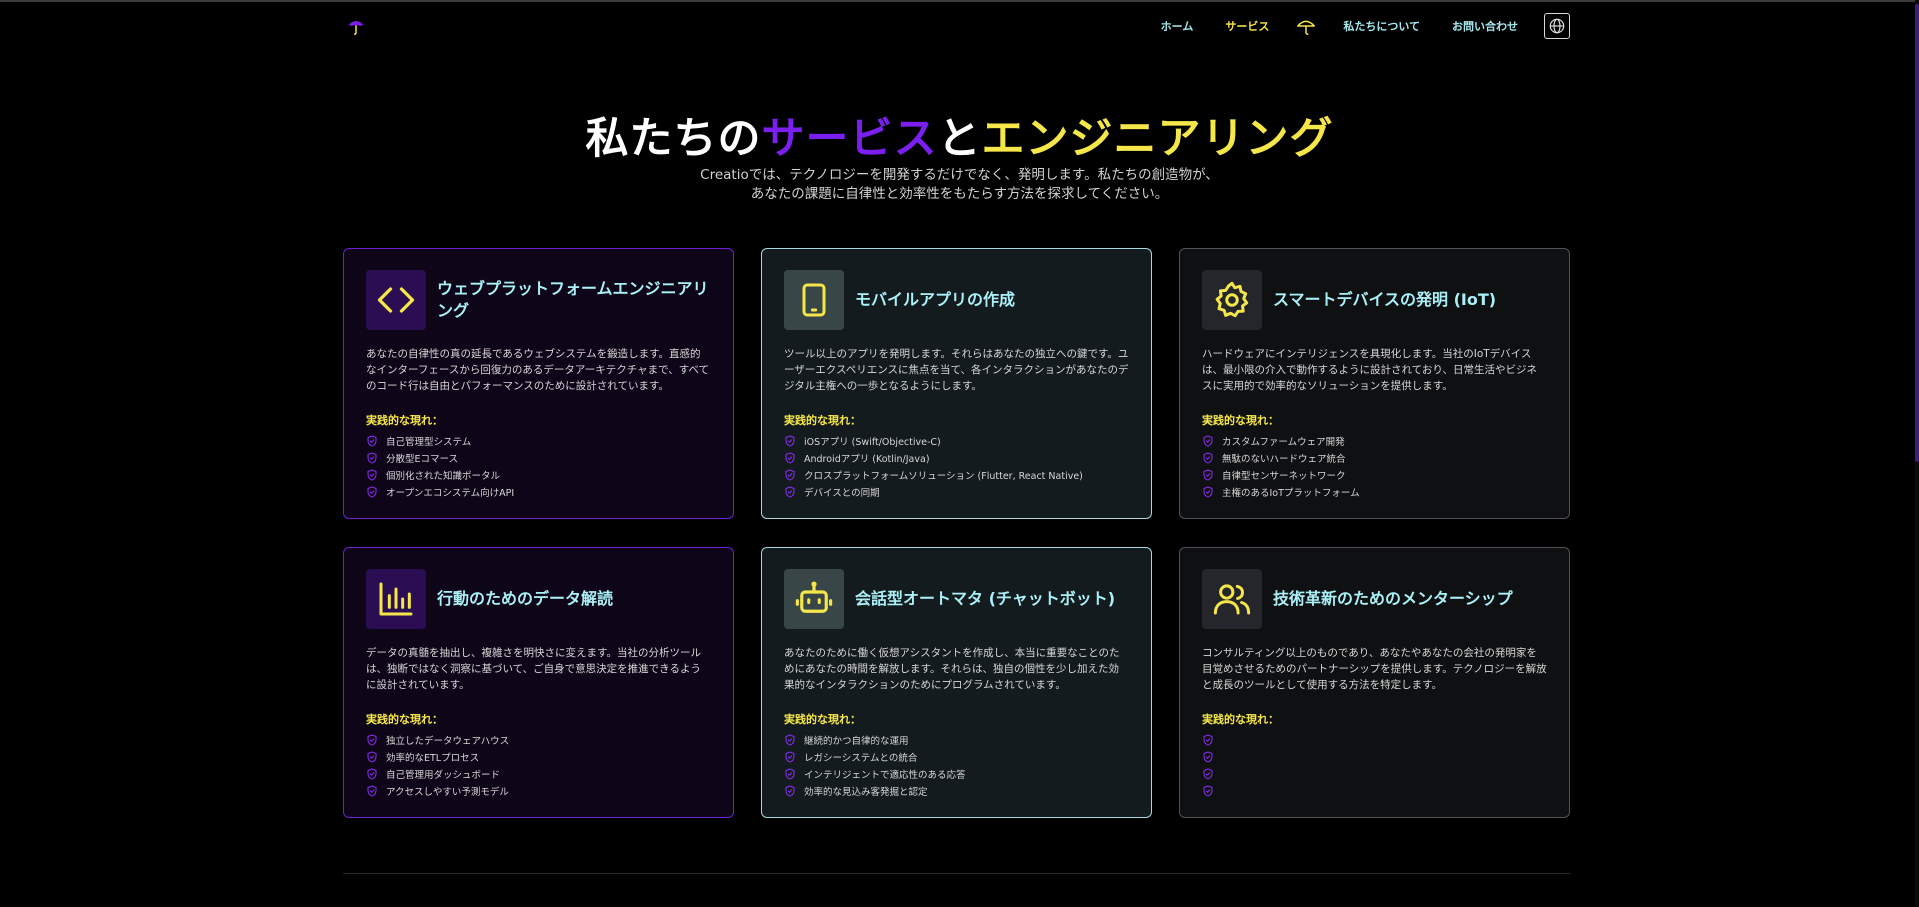 This screenshot has height=907, width=1919. What do you see at coordinates (956, 756) in the screenshot?
I see `list-item: レガシーシステムとの統合` at bounding box center [956, 756].